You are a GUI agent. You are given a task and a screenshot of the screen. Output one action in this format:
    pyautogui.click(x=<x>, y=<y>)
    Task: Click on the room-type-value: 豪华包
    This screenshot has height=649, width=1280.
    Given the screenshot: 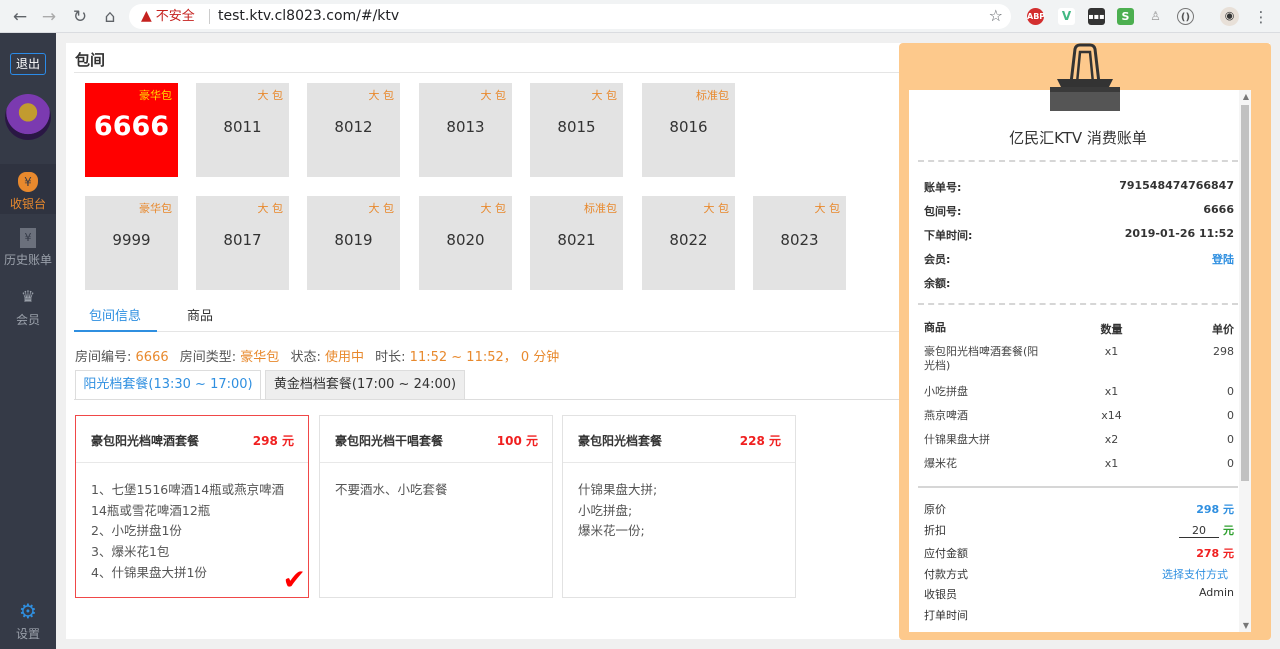 What is the action you would take?
    pyautogui.click(x=260, y=357)
    